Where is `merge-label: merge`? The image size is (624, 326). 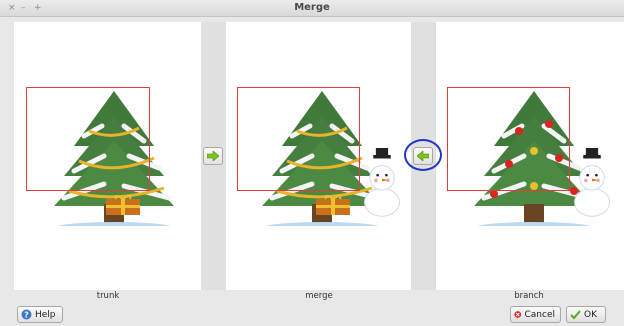
merge-label: merge is located at coordinates (319, 296).